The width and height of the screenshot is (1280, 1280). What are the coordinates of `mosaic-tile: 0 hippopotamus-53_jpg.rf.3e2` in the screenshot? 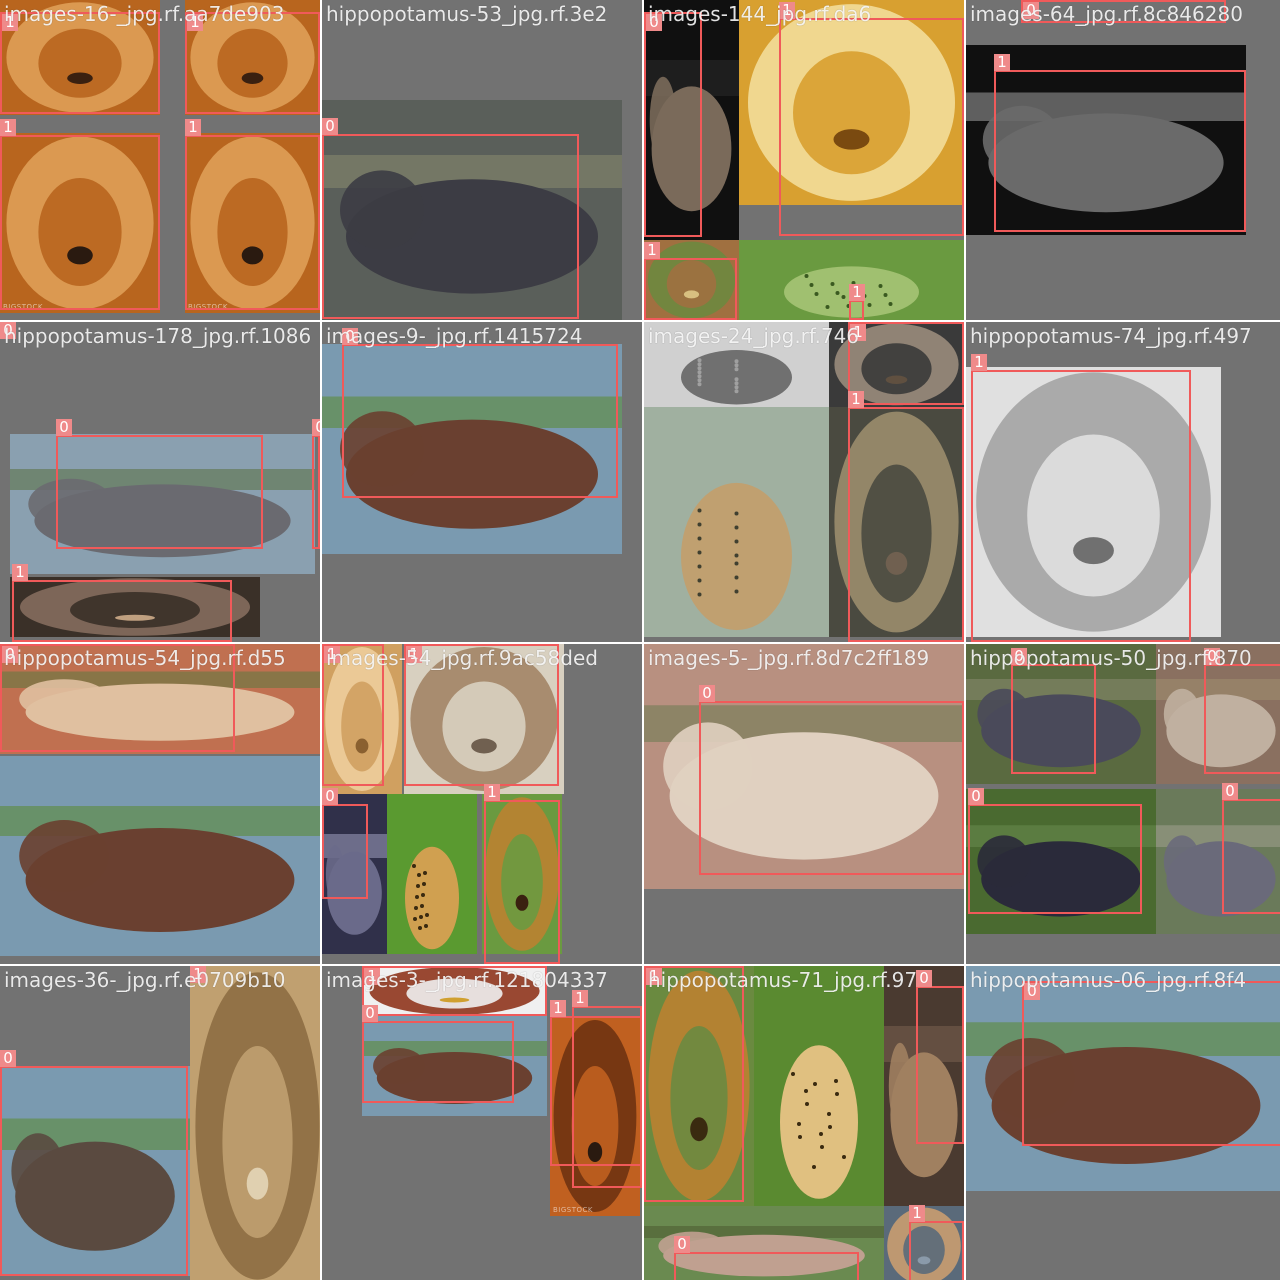 It's located at (482, 160).